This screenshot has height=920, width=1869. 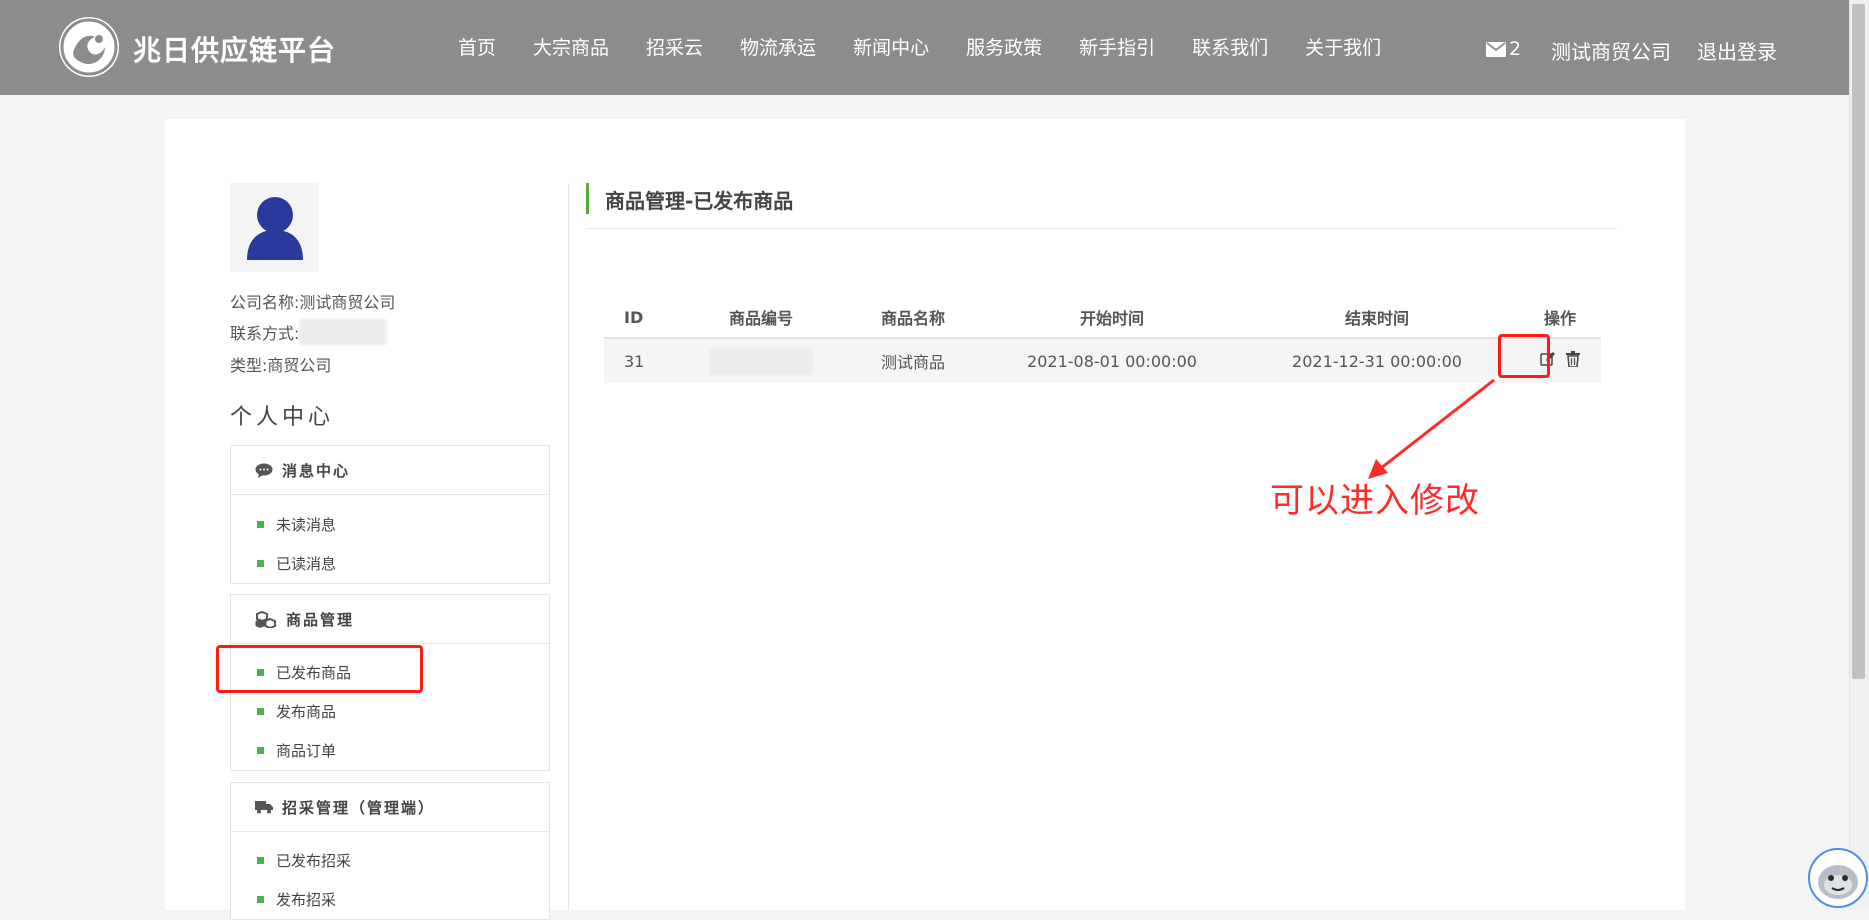 What do you see at coordinates (306, 564) in the screenshot?
I see `sidebar-item-label: 已读消息` at bounding box center [306, 564].